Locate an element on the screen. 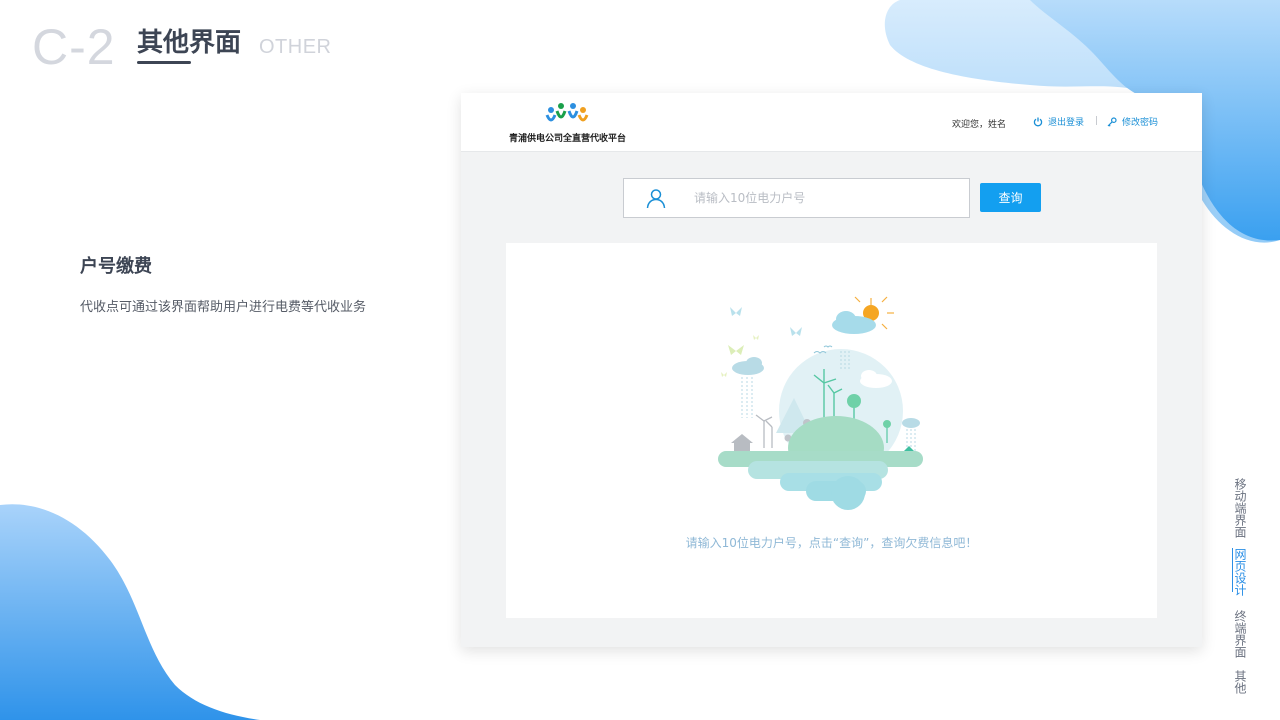 This screenshot has width=1280, height=720. welcome-text: 欢迎您，姓名 is located at coordinates (979, 125).